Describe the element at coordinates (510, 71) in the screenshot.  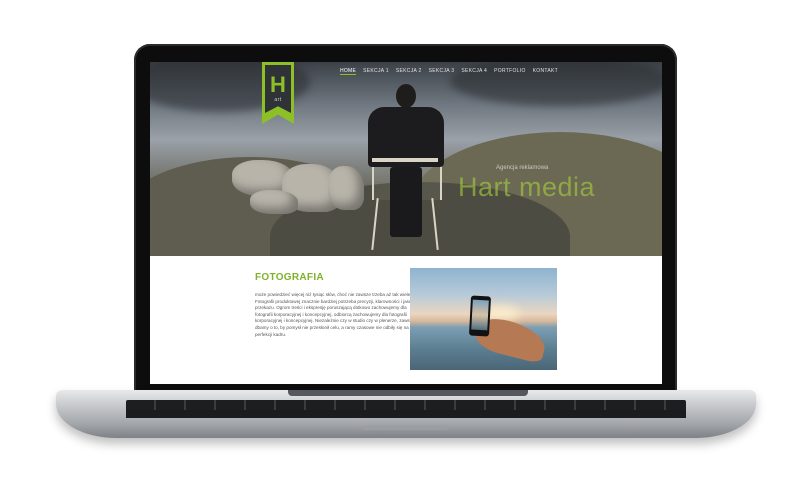
I see `nav-portfolio: PORTFOLIO` at that location.